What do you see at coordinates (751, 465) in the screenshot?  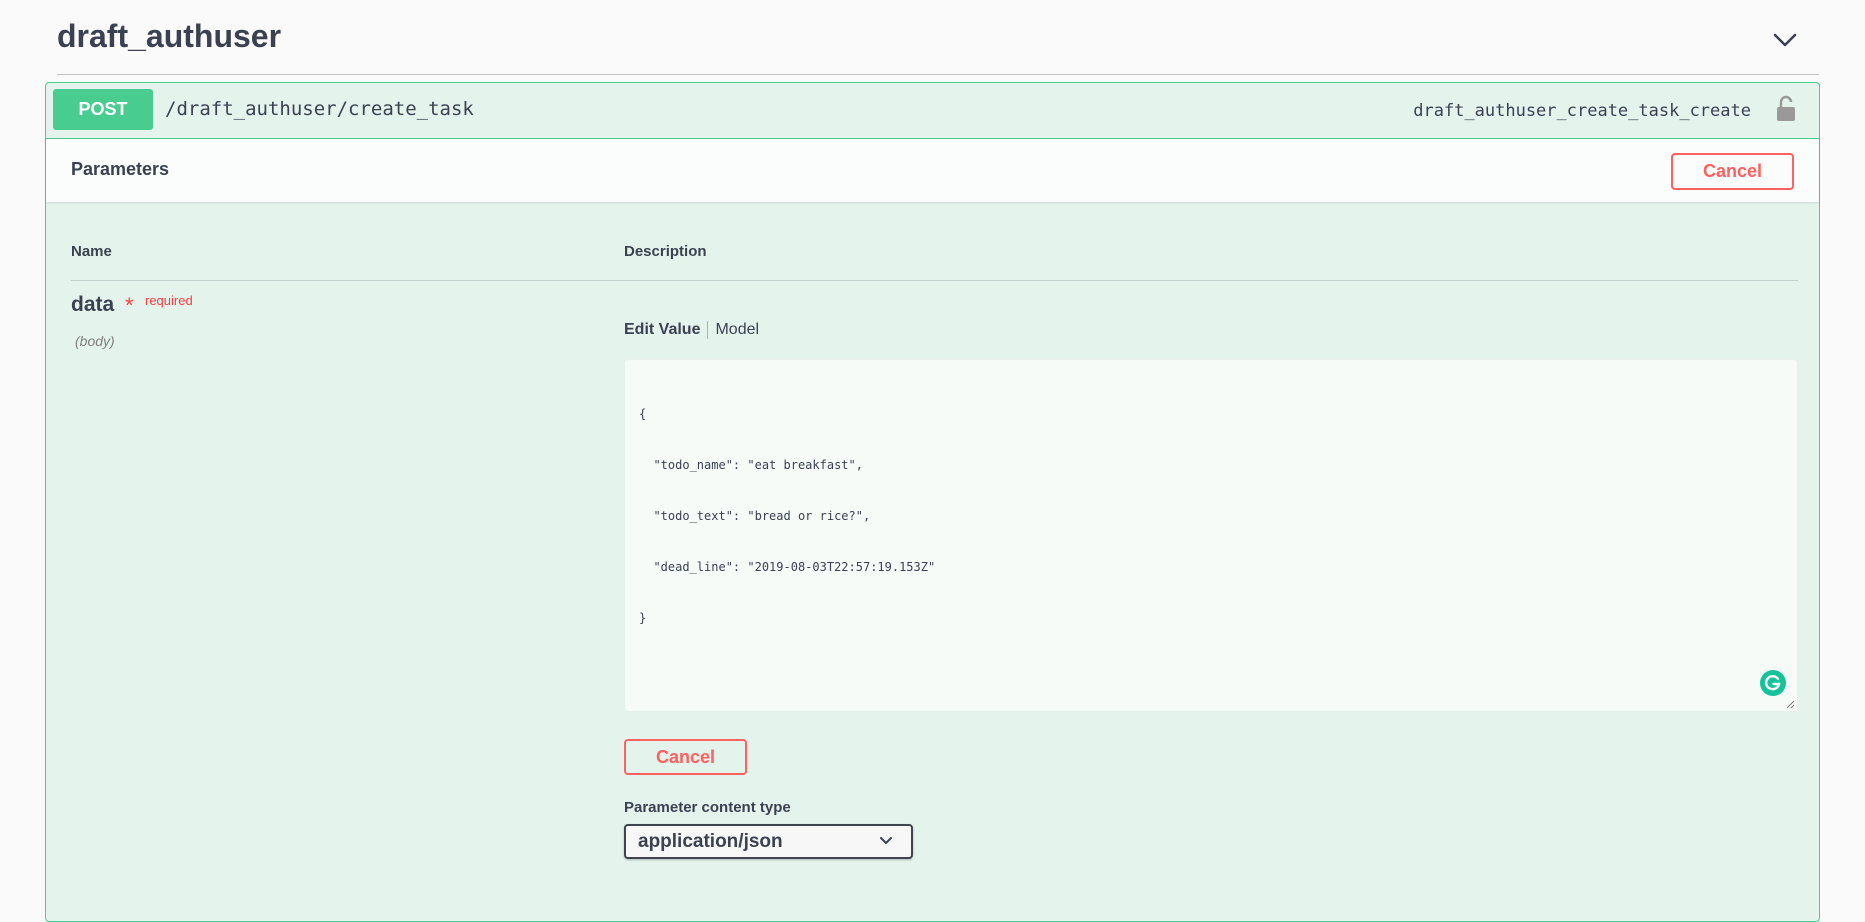 I see `editor-line: "todo_name": "eat breakfast",` at bounding box center [751, 465].